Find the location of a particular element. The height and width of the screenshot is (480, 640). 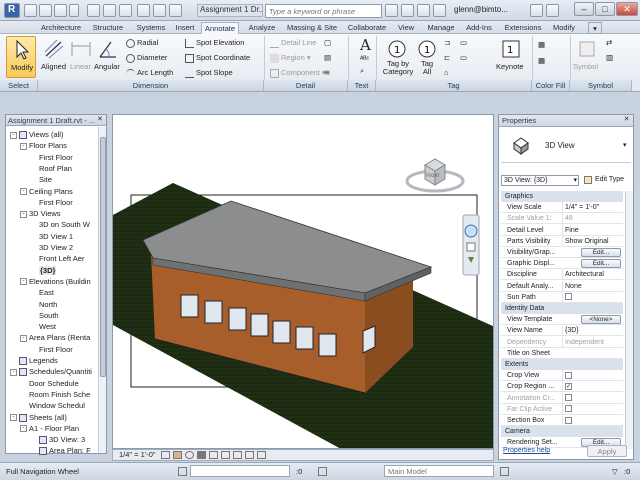

tab-extensions: Extensions is located at coordinates (523, 28).